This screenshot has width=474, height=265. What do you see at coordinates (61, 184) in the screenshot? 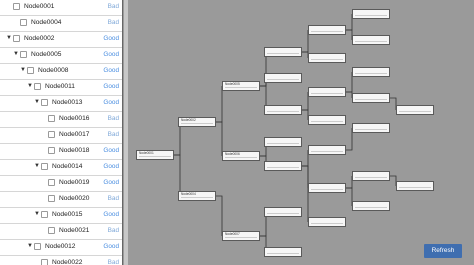
I see `tree-row: Node0019 Good` at bounding box center [61, 184].